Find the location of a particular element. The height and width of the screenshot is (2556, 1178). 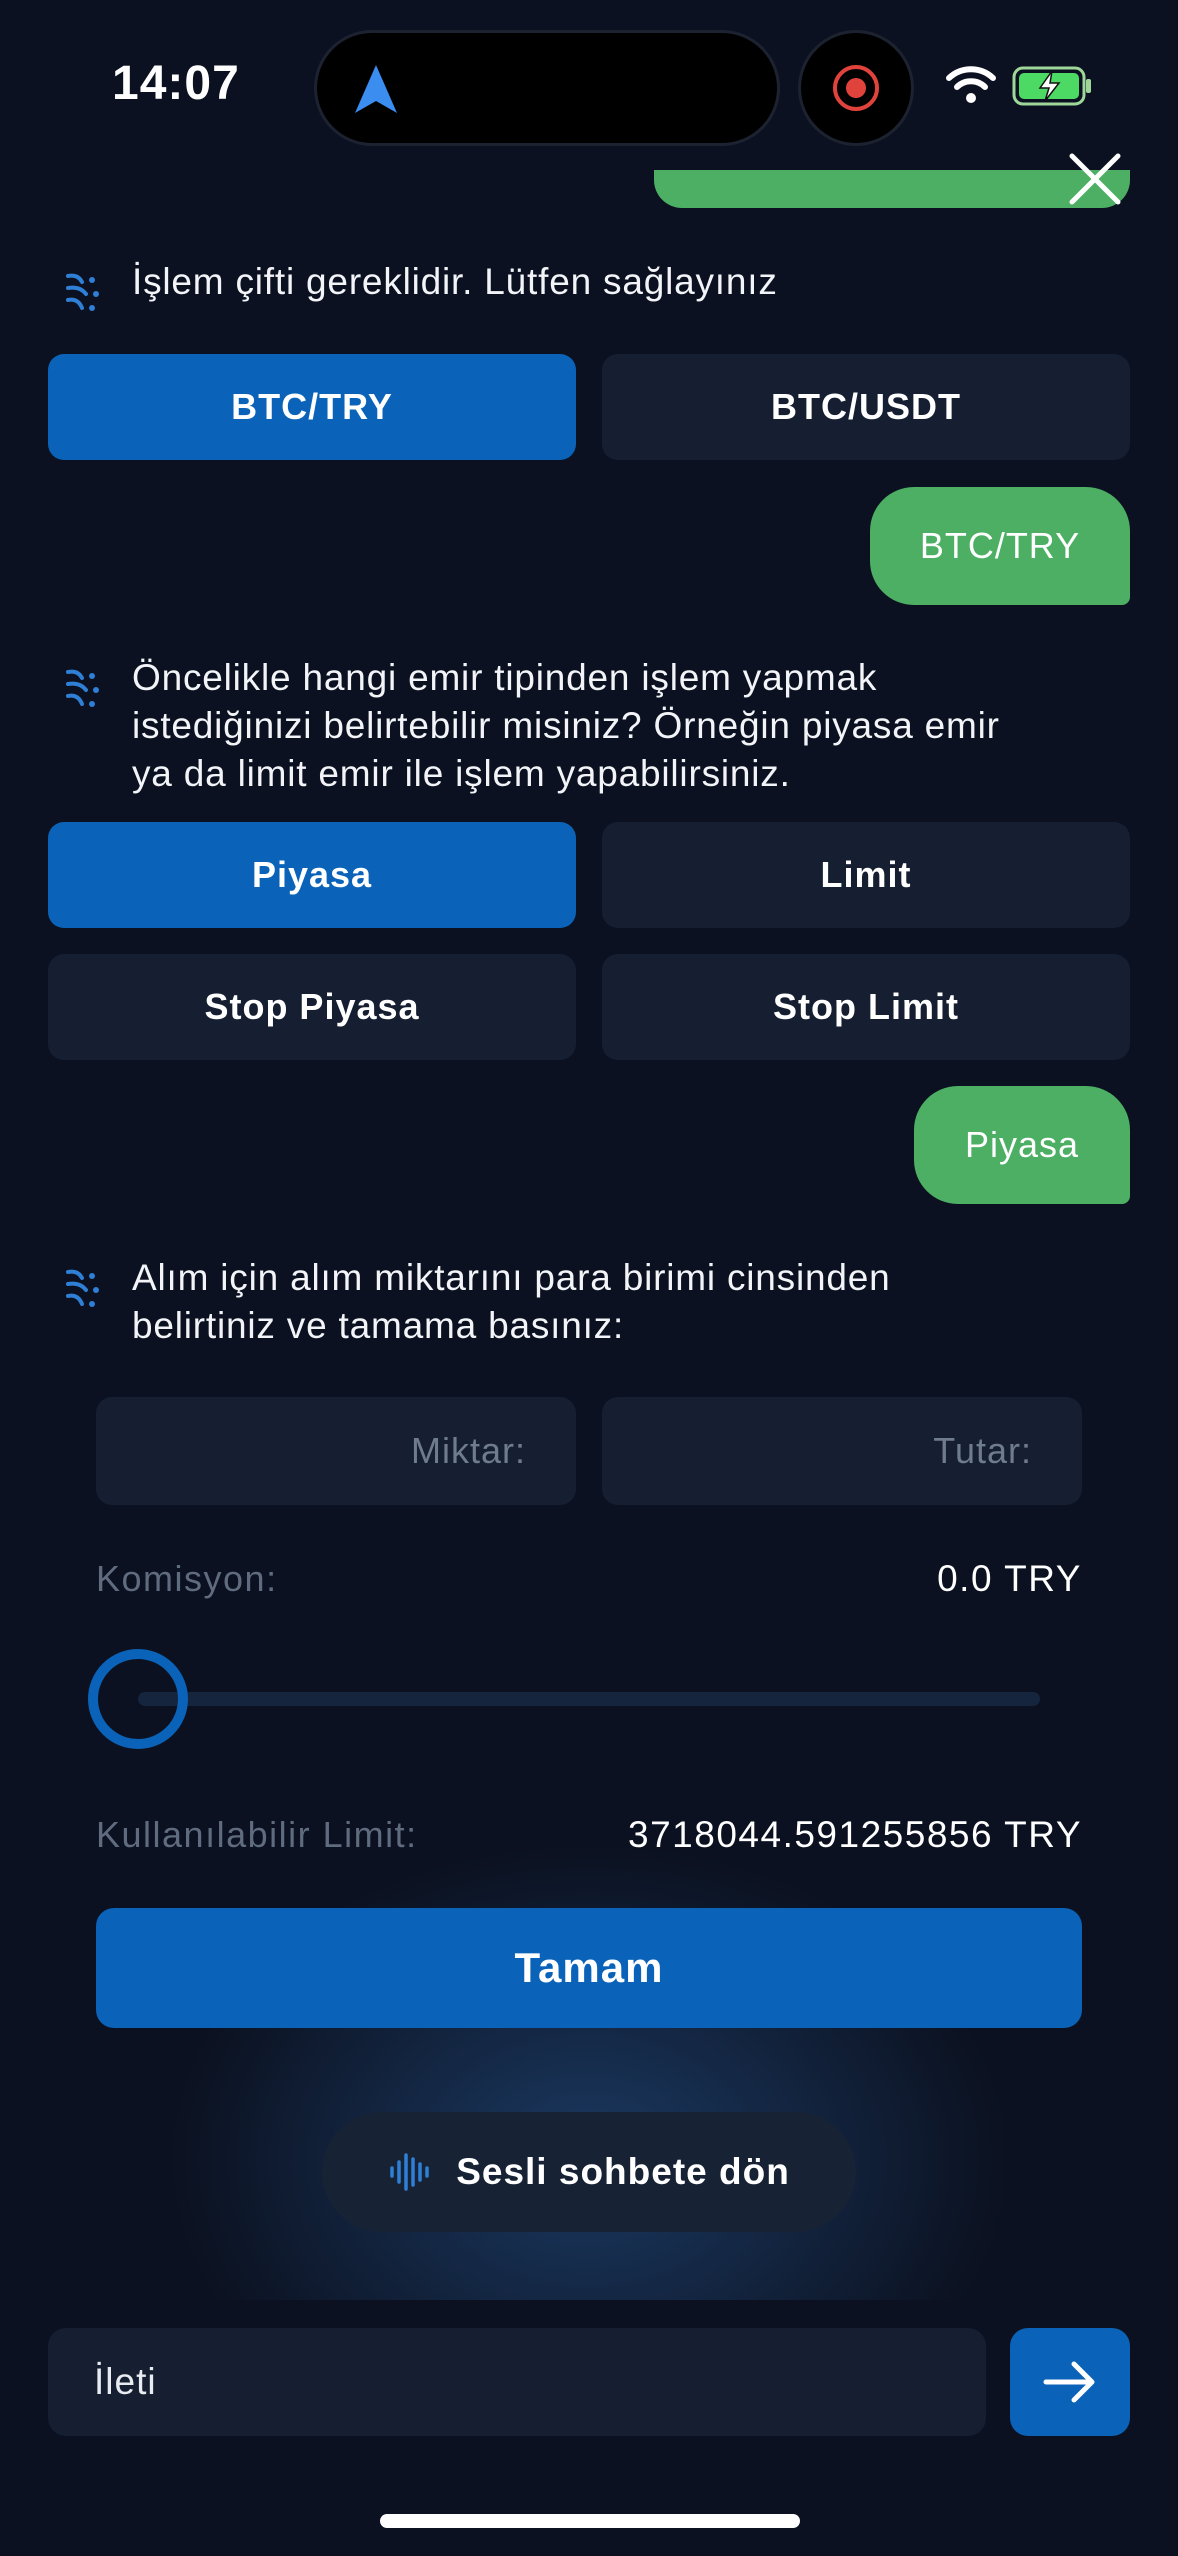

commission-label: Komisyon: is located at coordinates (187, 1578).